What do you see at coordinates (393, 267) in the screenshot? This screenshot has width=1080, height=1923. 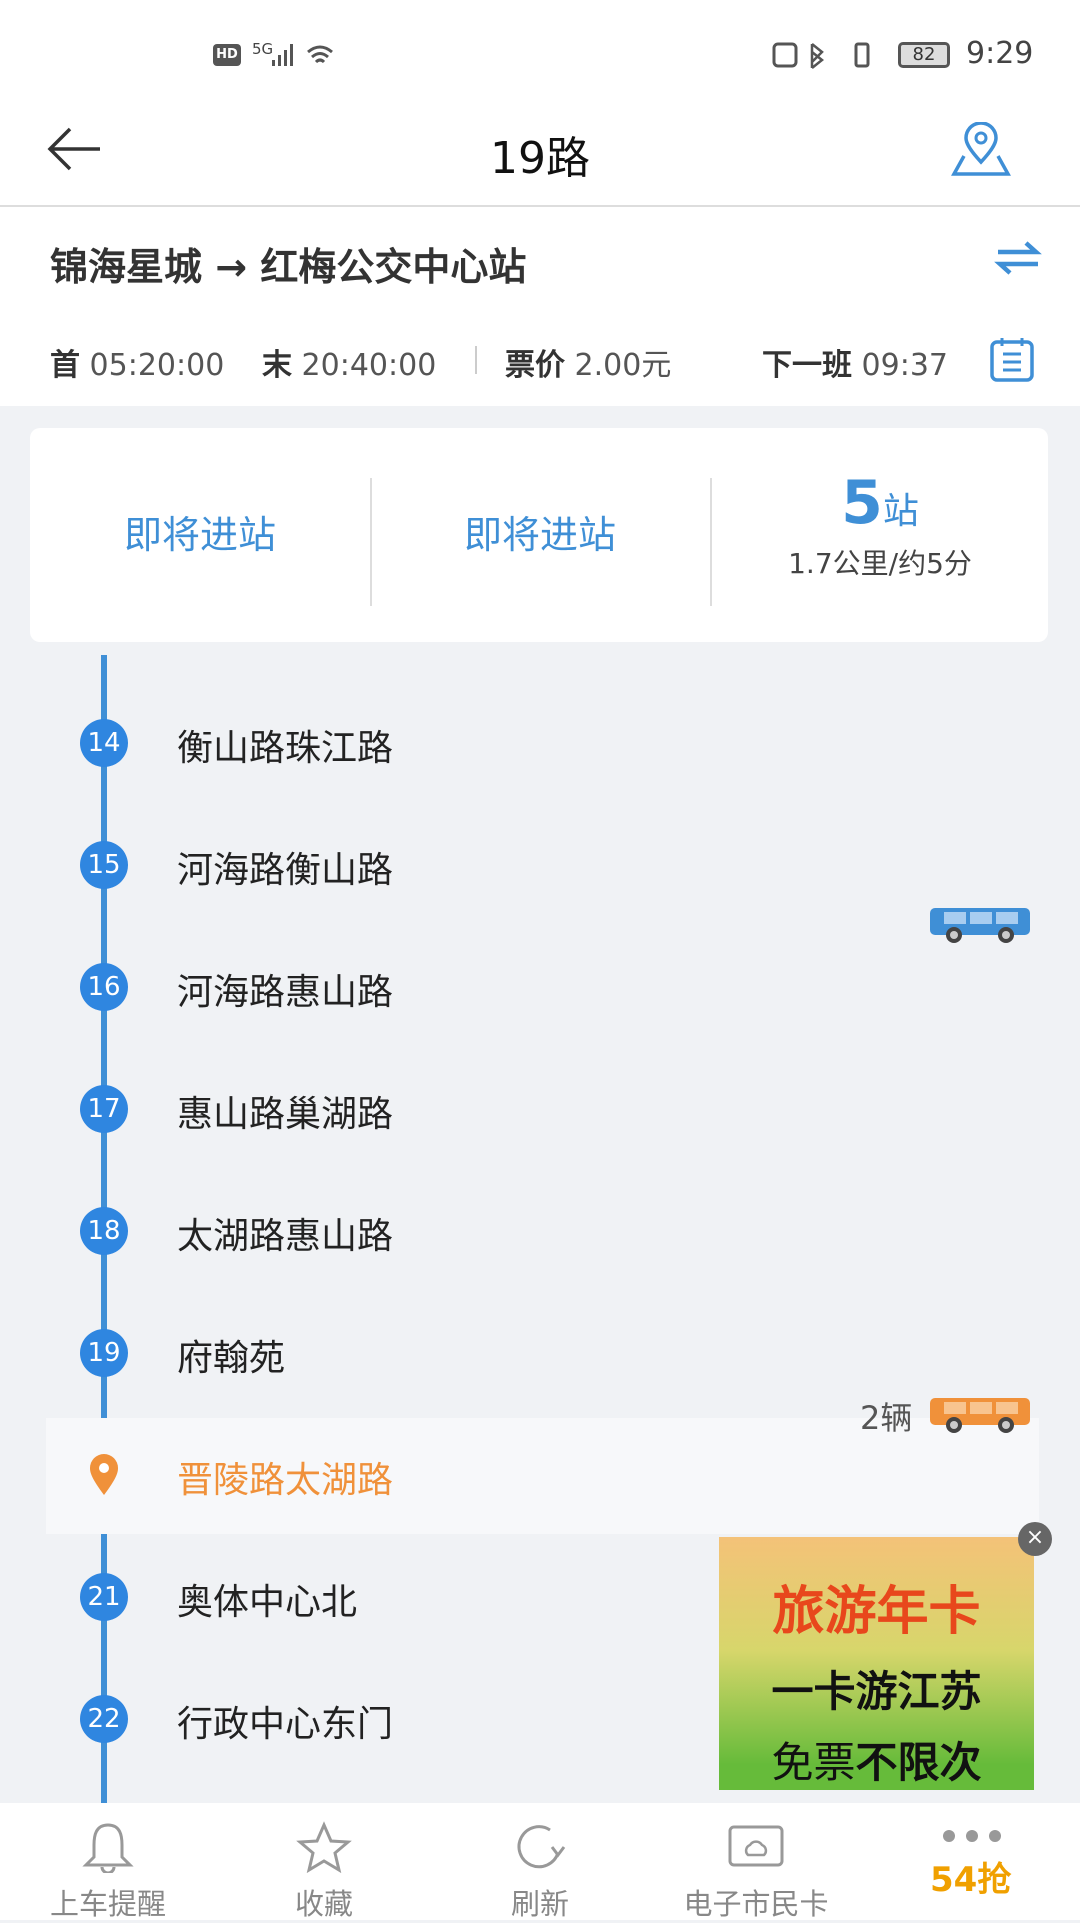 I see `route-to: 红梅公交中心站` at bounding box center [393, 267].